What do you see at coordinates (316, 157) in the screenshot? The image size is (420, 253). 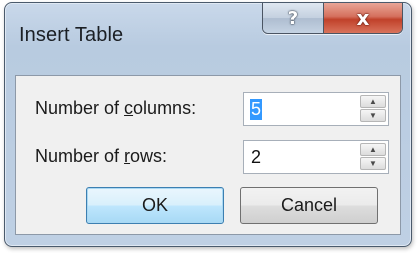 I see `rows-spinner: 2 ▲ ▼` at bounding box center [316, 157].